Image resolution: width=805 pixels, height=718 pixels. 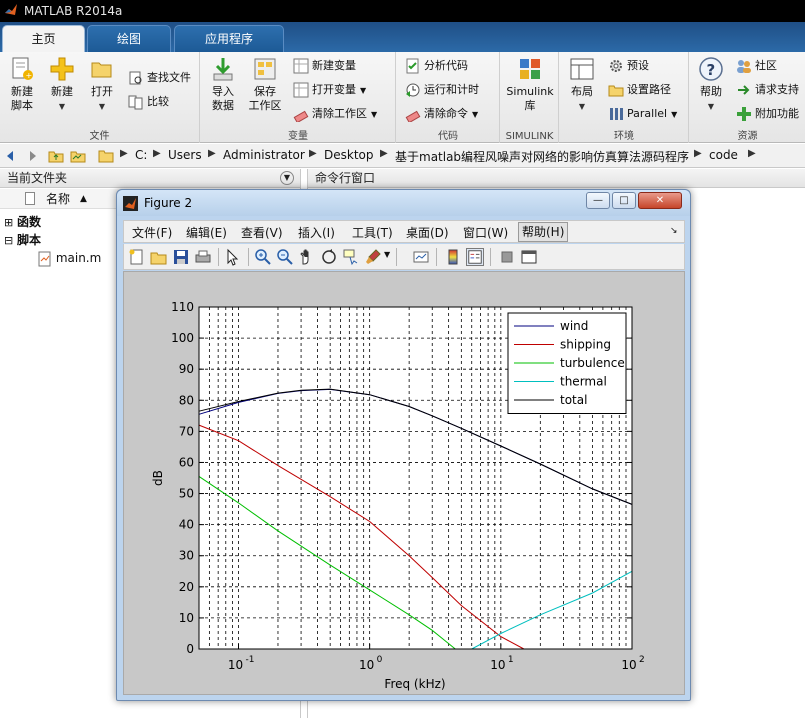 I want to click on tree-item-functions: ⊞ 函数, so click(x=22, y=222).